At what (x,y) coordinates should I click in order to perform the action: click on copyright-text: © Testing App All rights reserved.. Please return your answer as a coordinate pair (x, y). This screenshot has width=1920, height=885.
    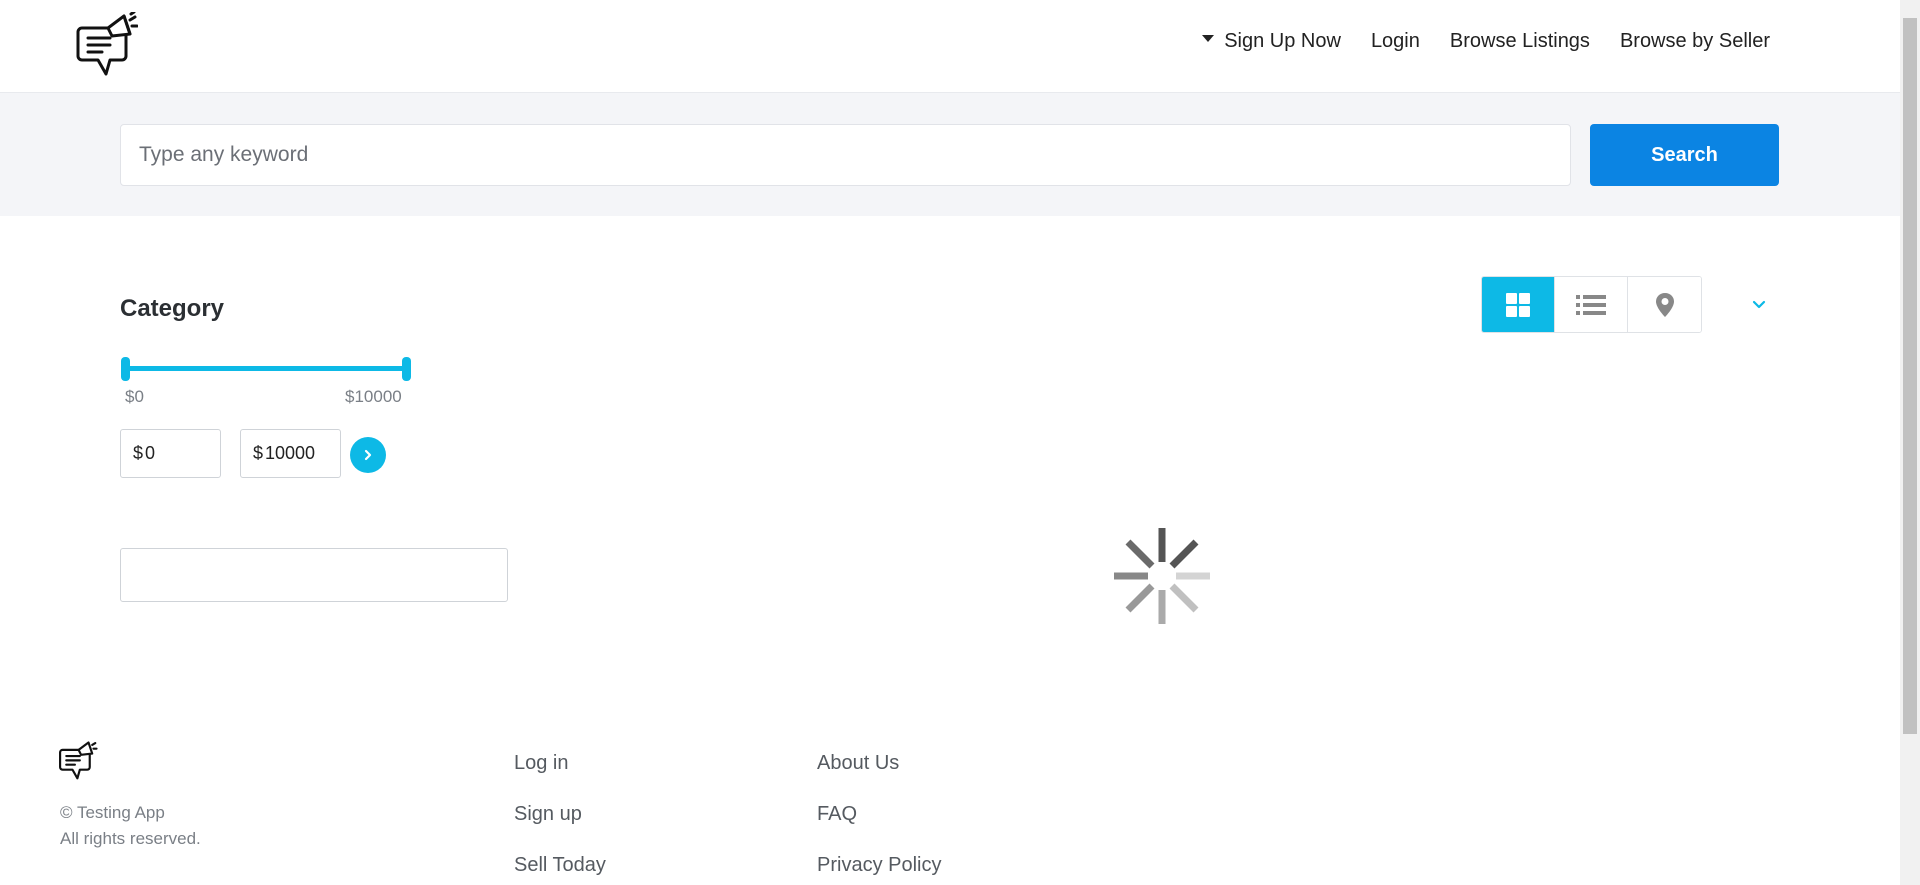
    Looking at the image, I should click on (130, 826).